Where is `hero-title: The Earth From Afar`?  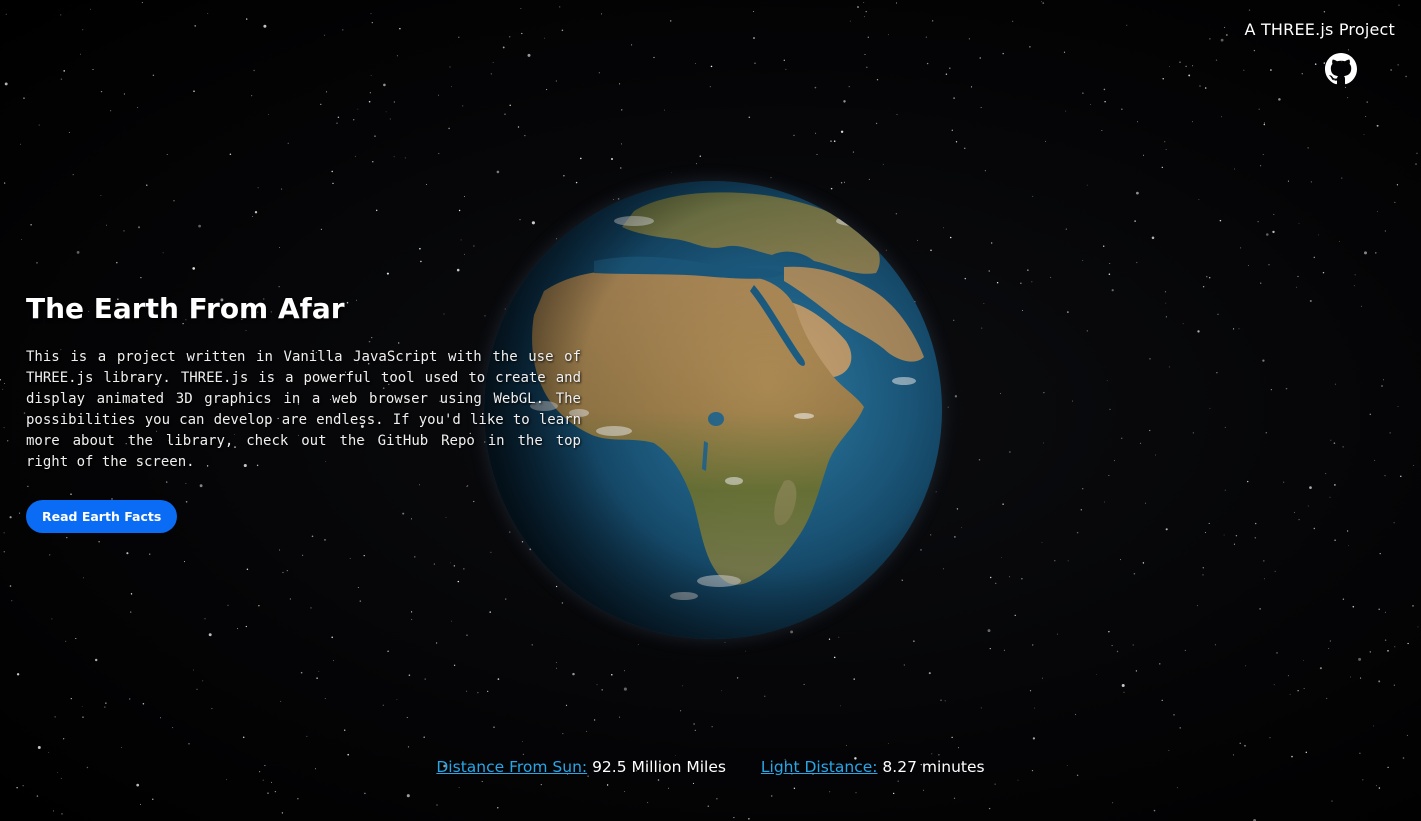
hero-title: The Earth From Afar is located at coordinates (185, 308).